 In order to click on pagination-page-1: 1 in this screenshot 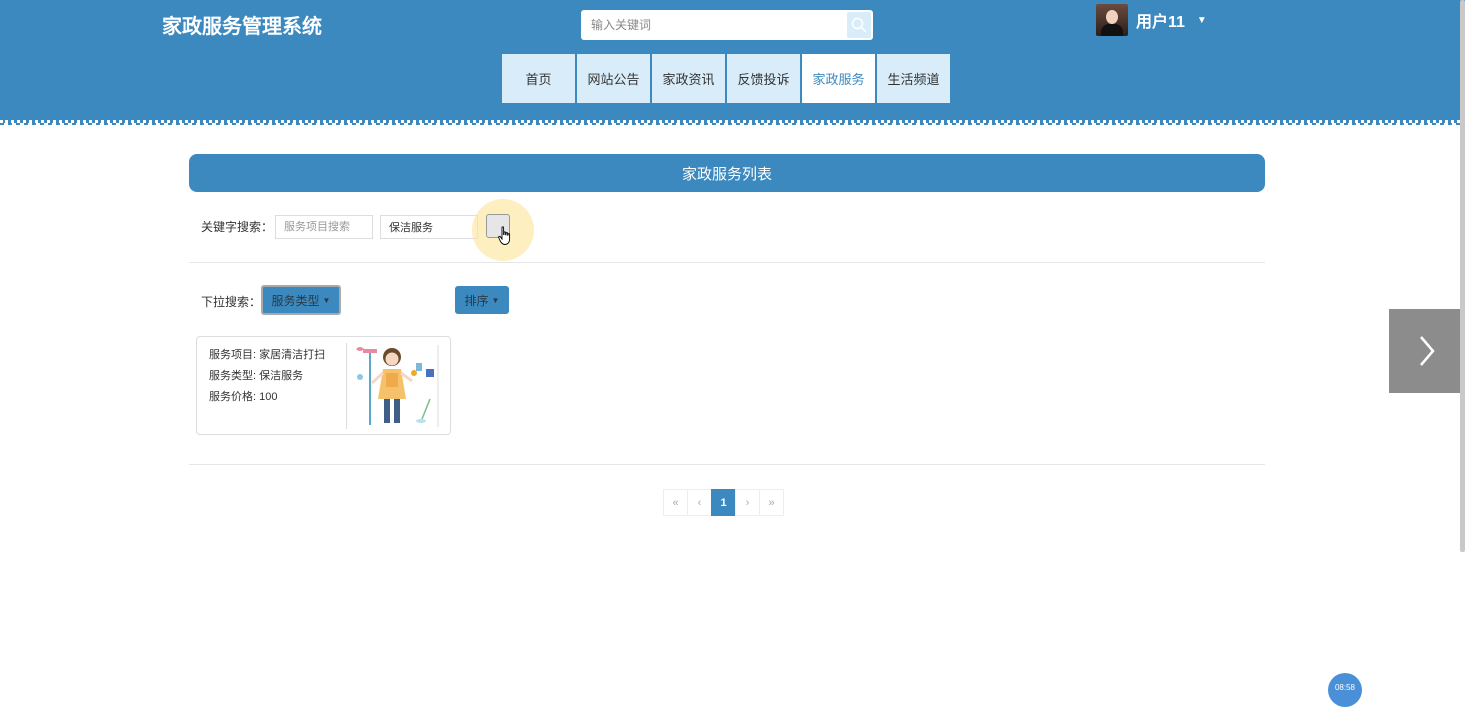, I will do `click(723, 502)`.